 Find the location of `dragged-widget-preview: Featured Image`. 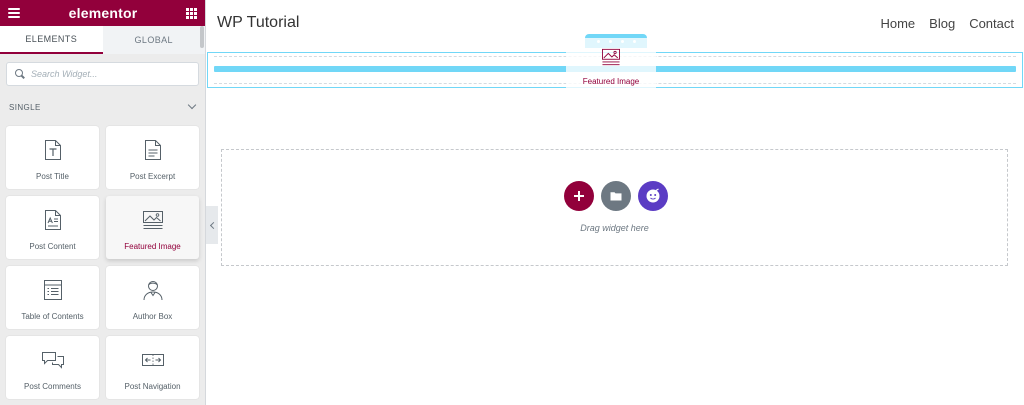

dragged-widget-preview: Featured Image is located at coordinates (611, 68).